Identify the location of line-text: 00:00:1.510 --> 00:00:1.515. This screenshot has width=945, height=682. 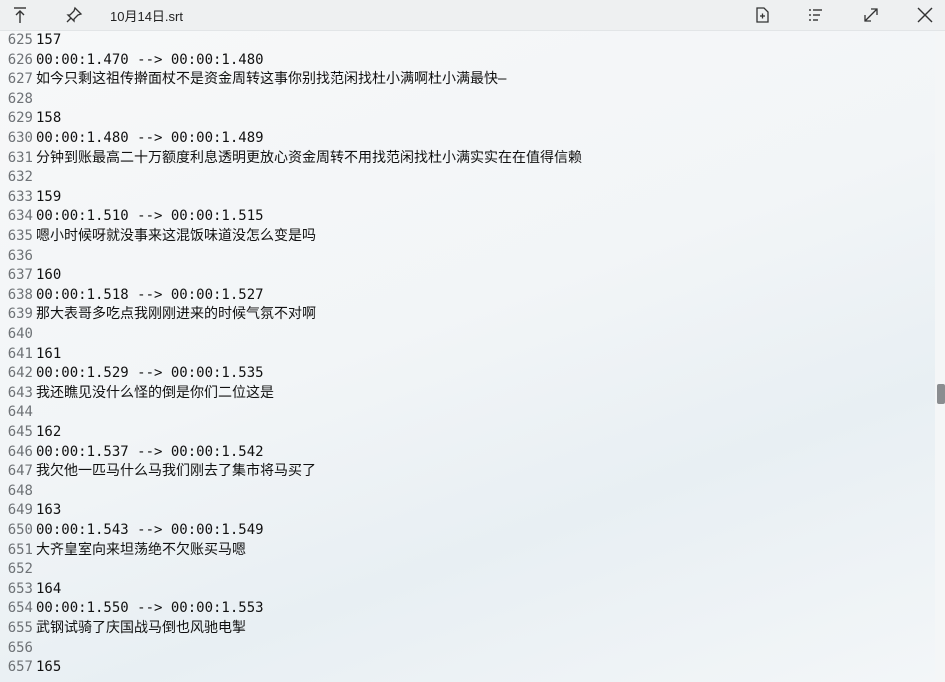
(150, 216).